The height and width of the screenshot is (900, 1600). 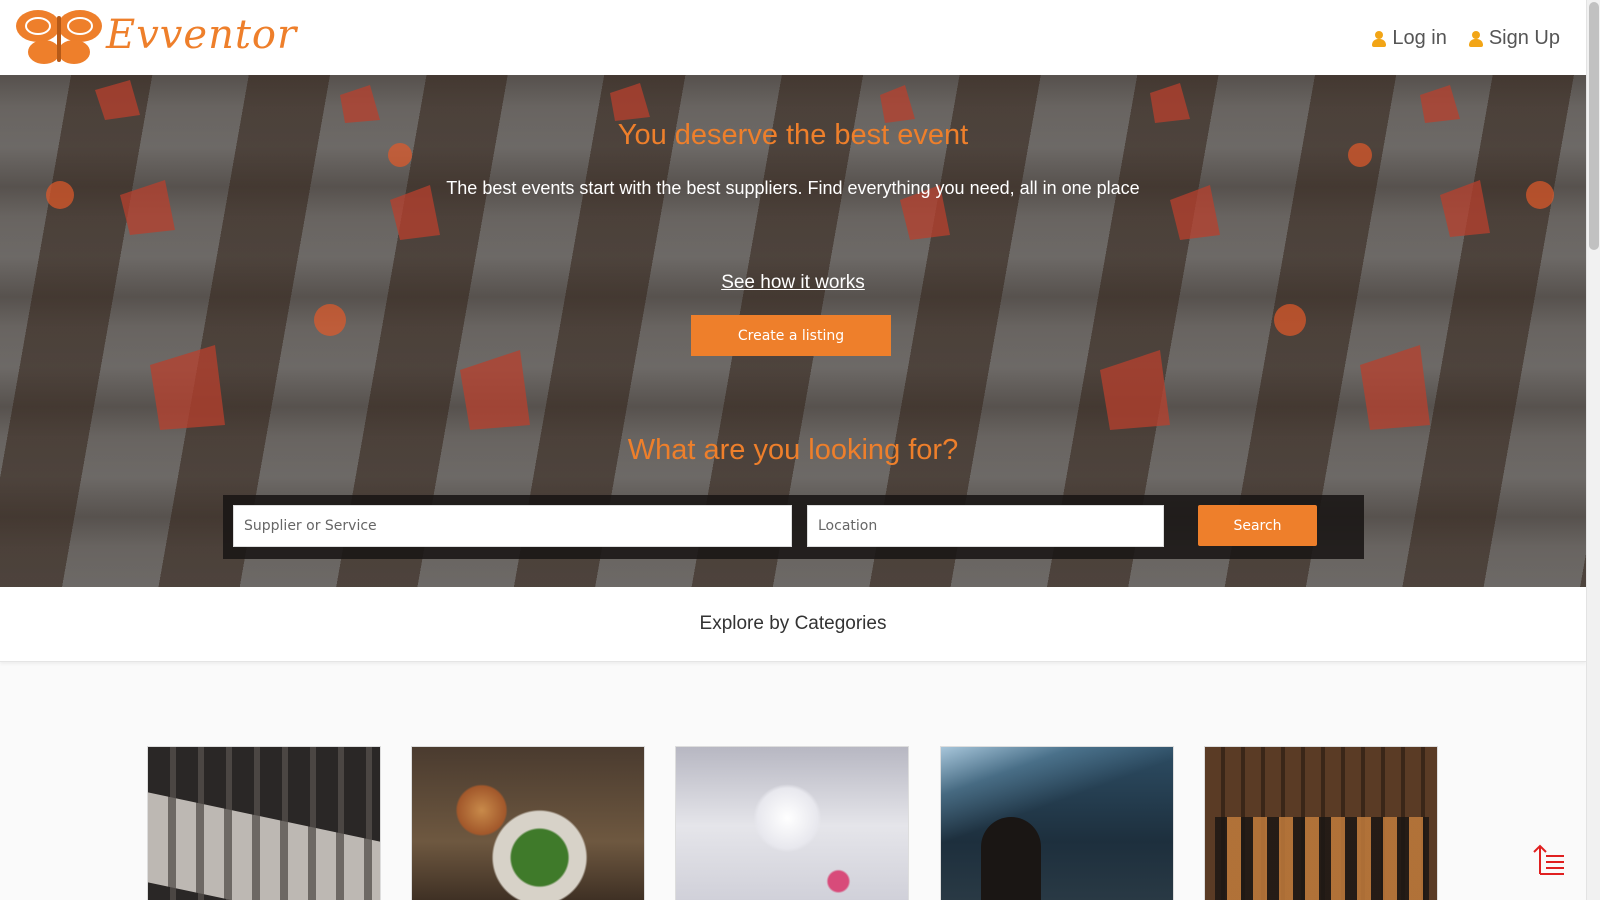 I want to click on butterfly-logo-icon, so click(x=59, y=37).